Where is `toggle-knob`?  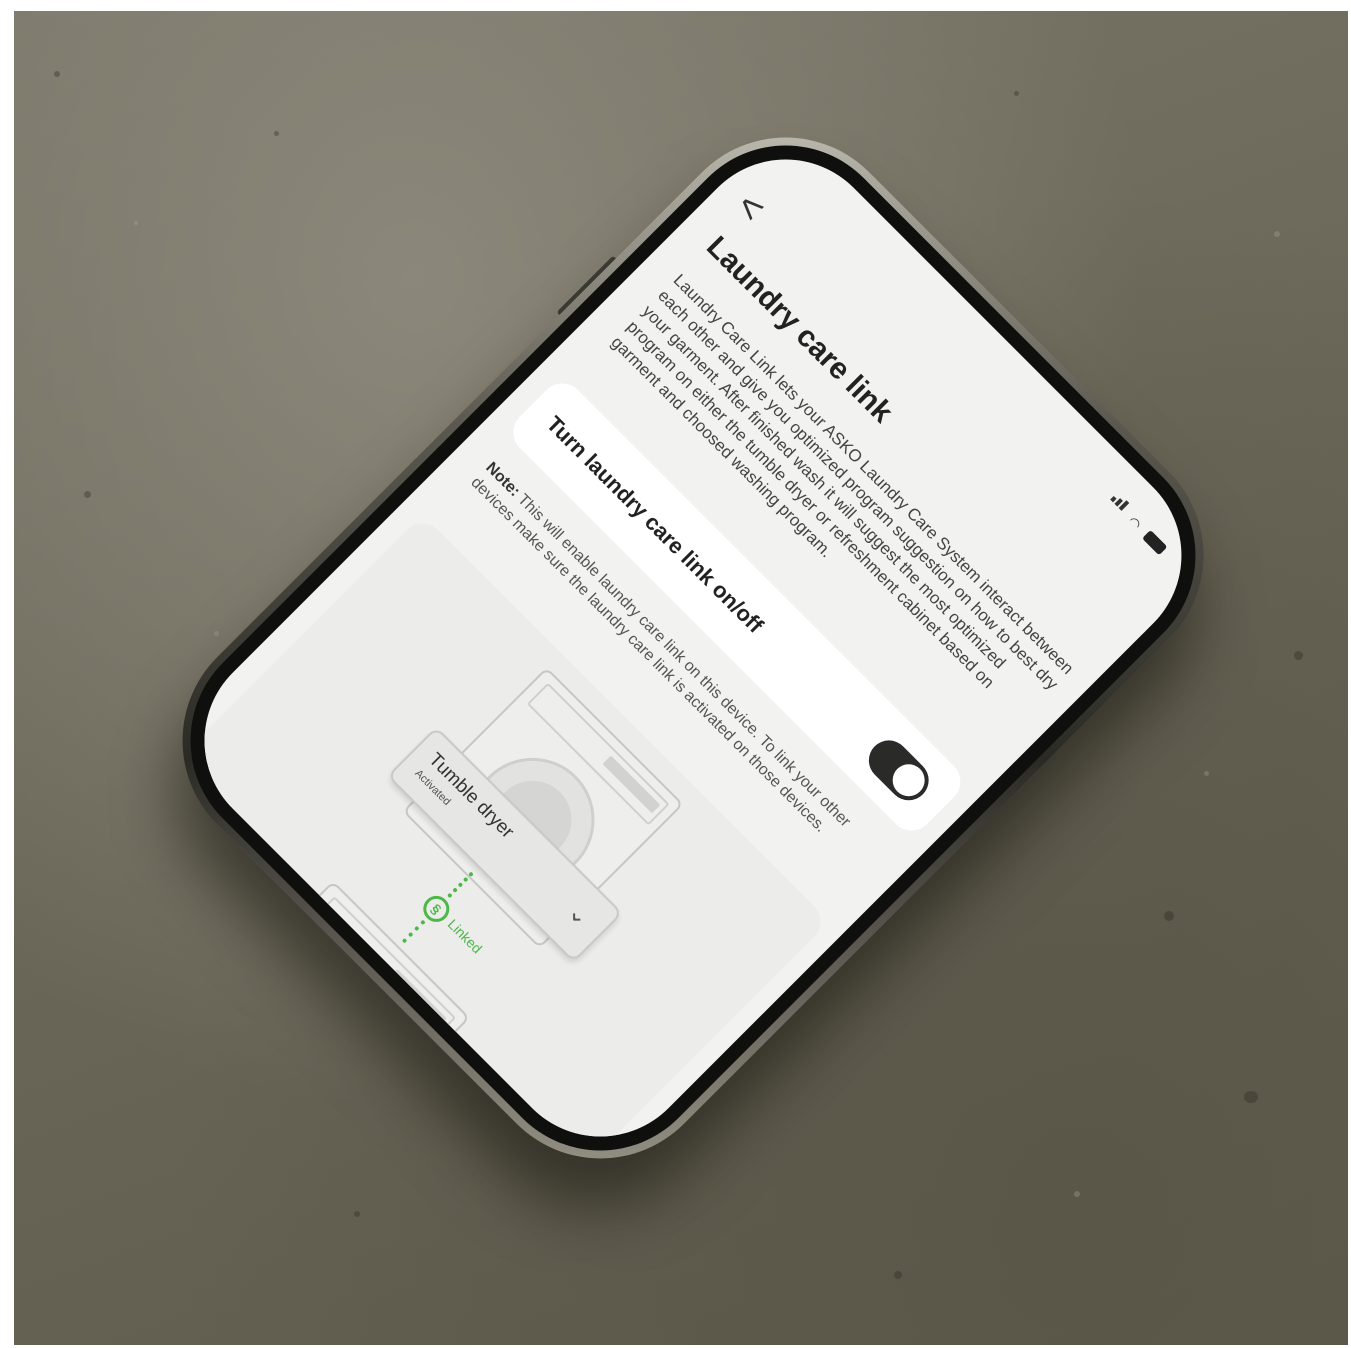
toggle-knob is located at coordinates (909, 780).